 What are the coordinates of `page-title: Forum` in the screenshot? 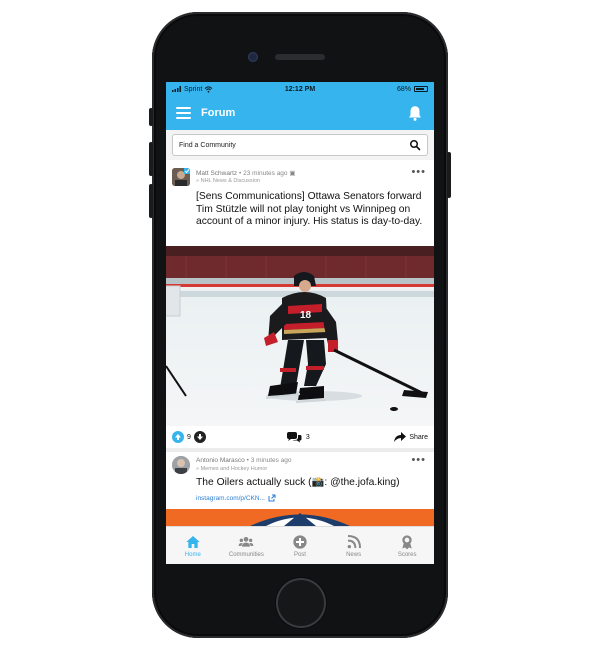 It's located at (218, 113).